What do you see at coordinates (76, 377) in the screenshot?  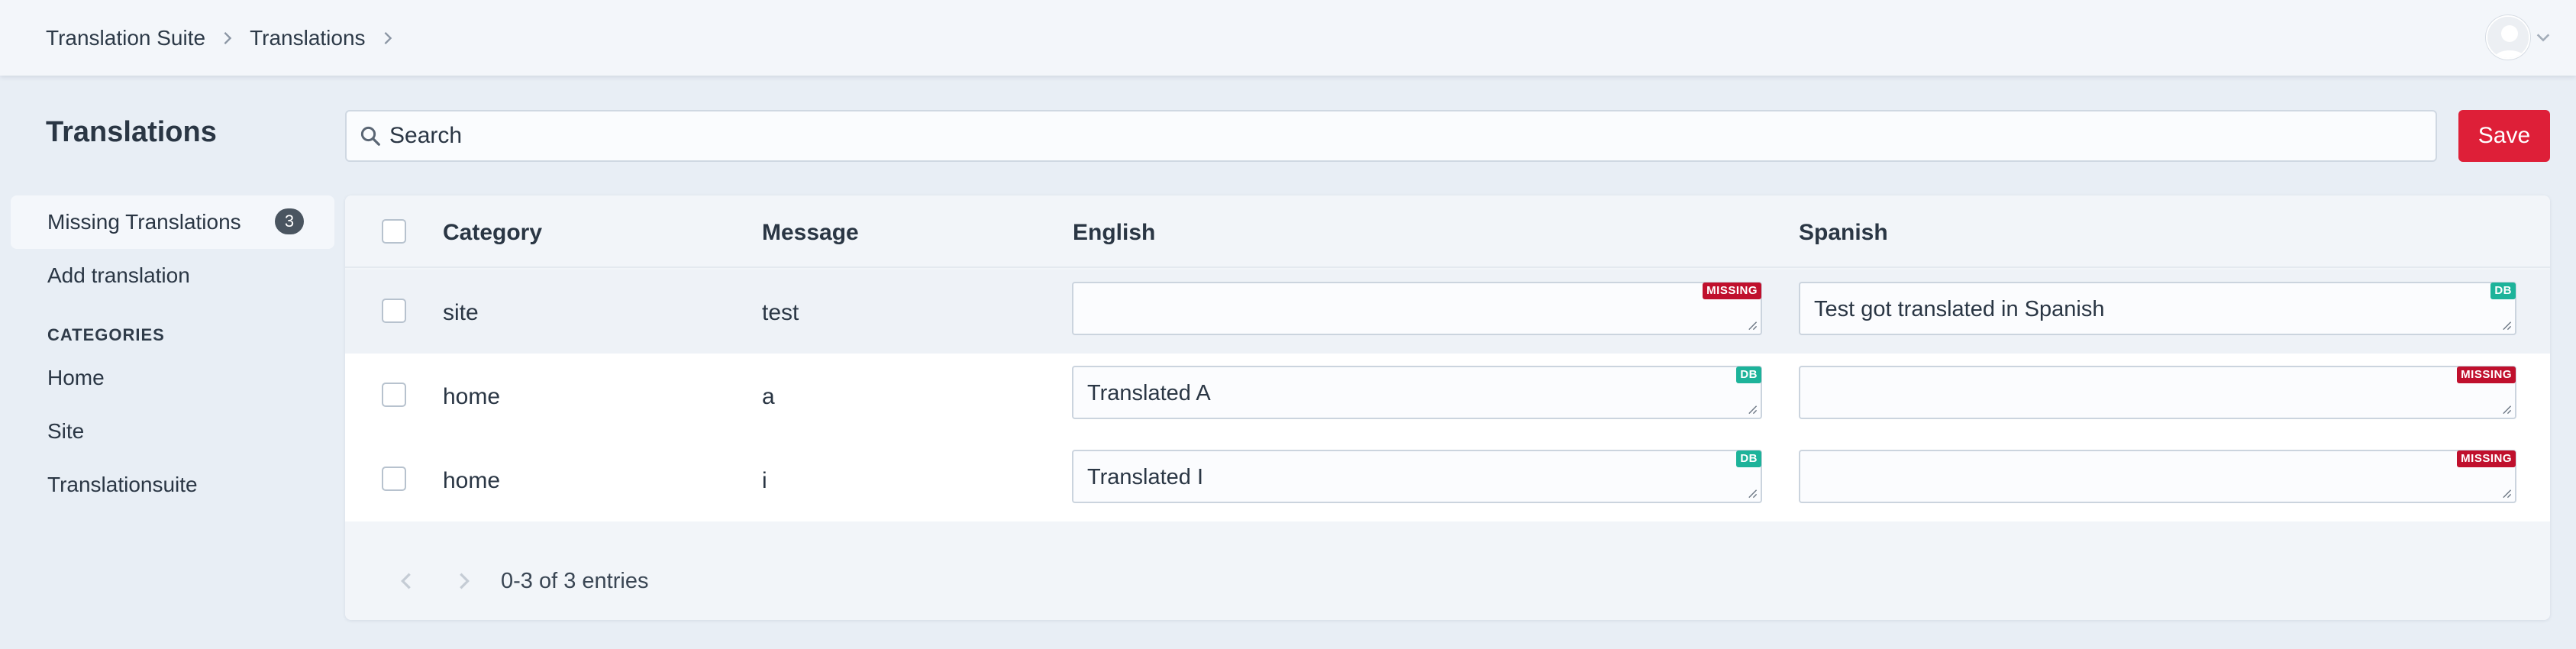 I see `sidebar-item-label: Home` at bounding box center [76, 377].